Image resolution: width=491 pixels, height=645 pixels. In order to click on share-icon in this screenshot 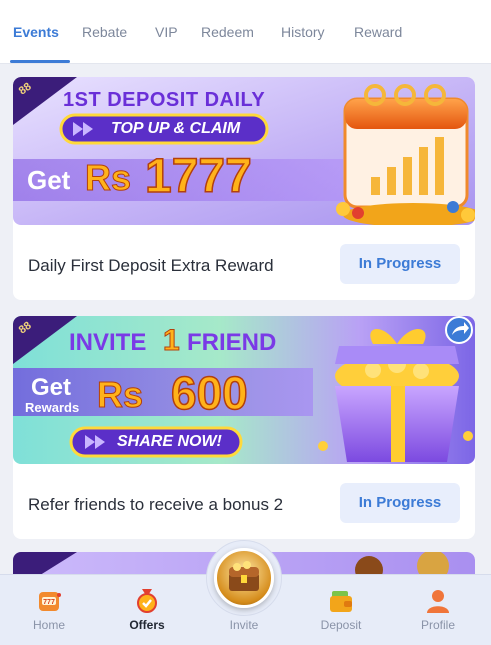, I will do `click(459, 330)`.